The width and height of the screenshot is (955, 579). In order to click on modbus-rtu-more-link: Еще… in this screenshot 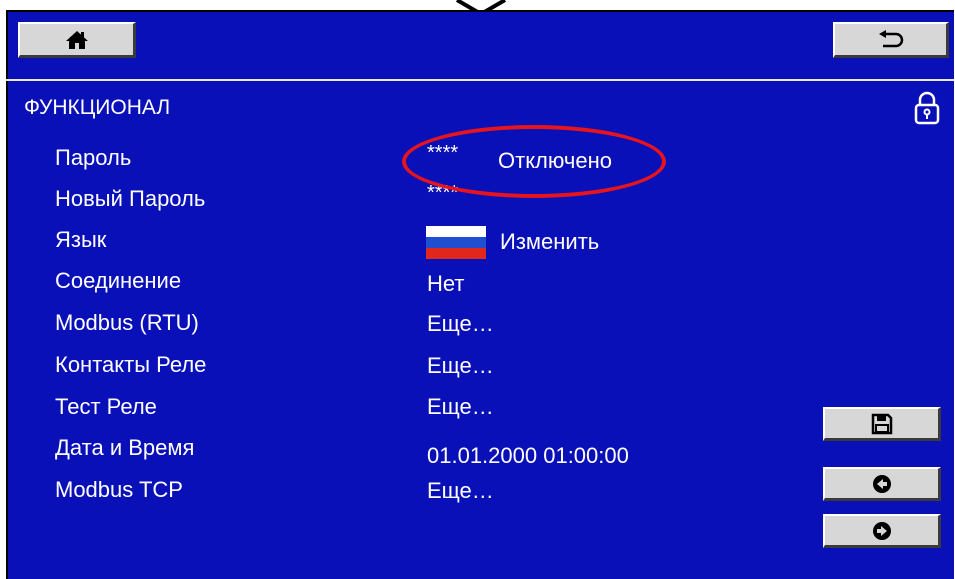, I will do `click(460, 324)`.